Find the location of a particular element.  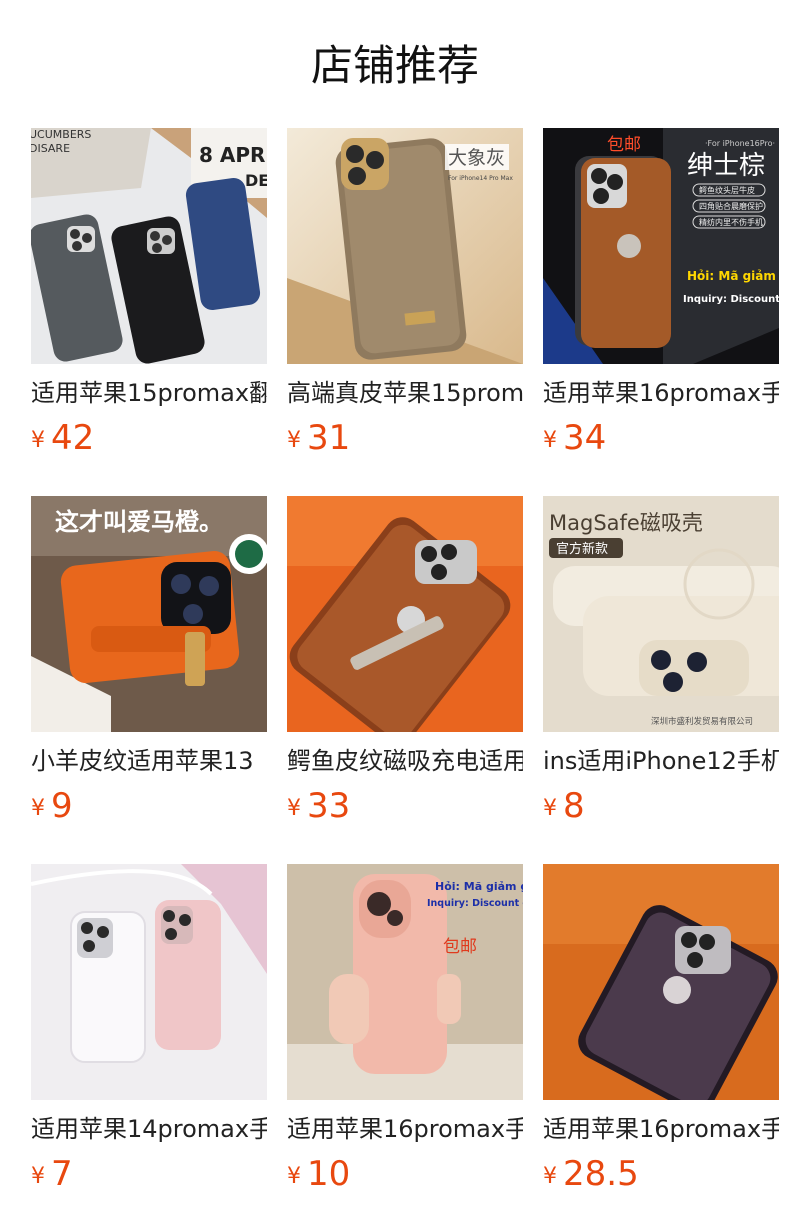

color-label-text: 大象灰 is located at coordinates (476, 158).